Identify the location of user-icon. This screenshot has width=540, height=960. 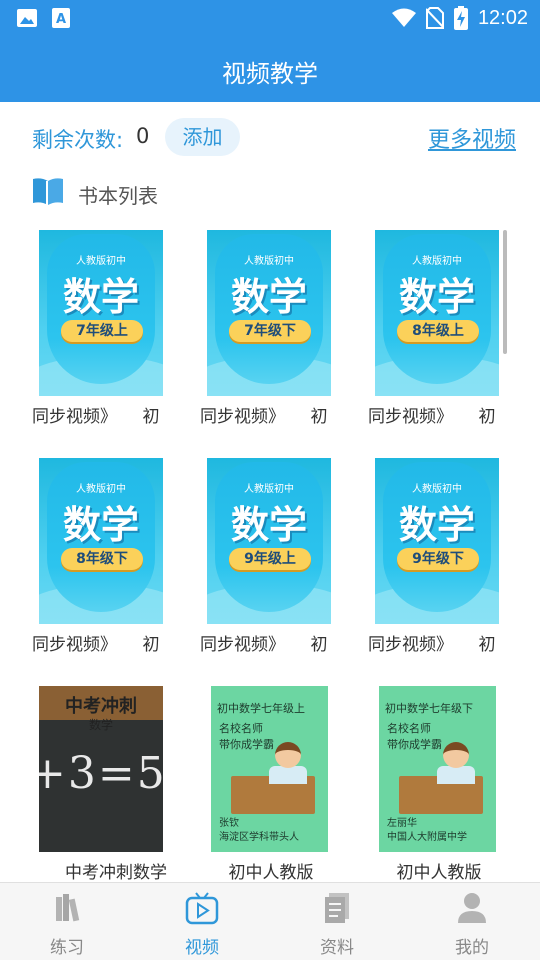
(472, 908).